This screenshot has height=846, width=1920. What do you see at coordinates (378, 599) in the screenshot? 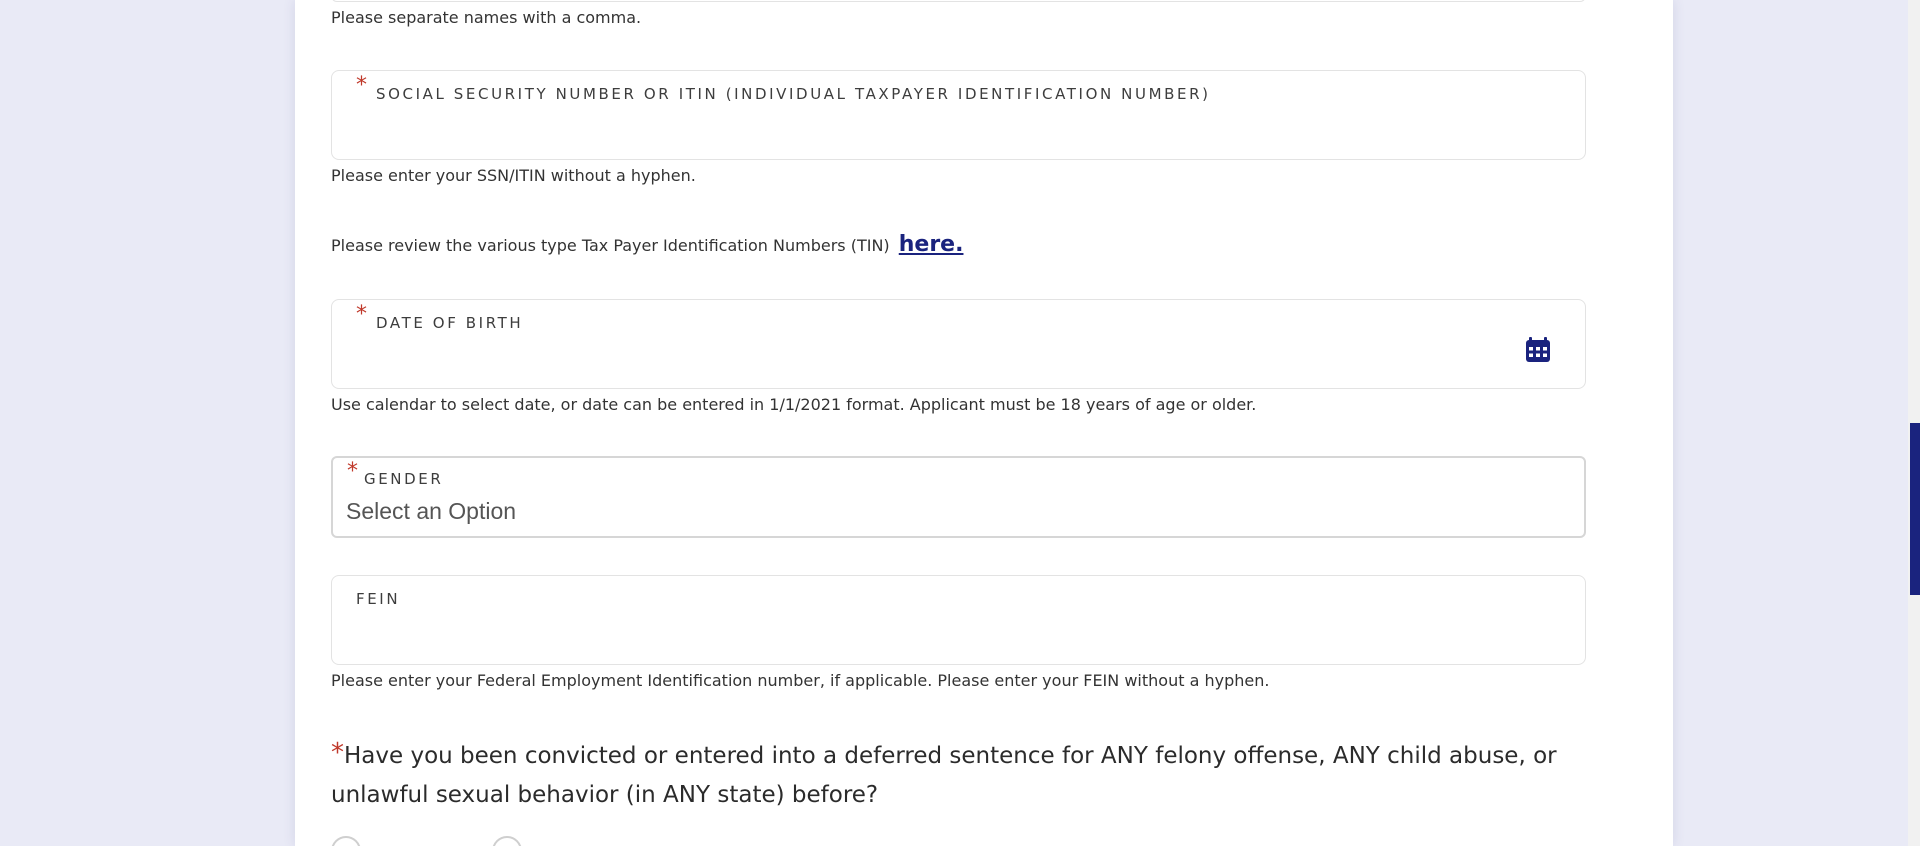
I see `fein-label: FEIN` at bounding box center [378, 599].